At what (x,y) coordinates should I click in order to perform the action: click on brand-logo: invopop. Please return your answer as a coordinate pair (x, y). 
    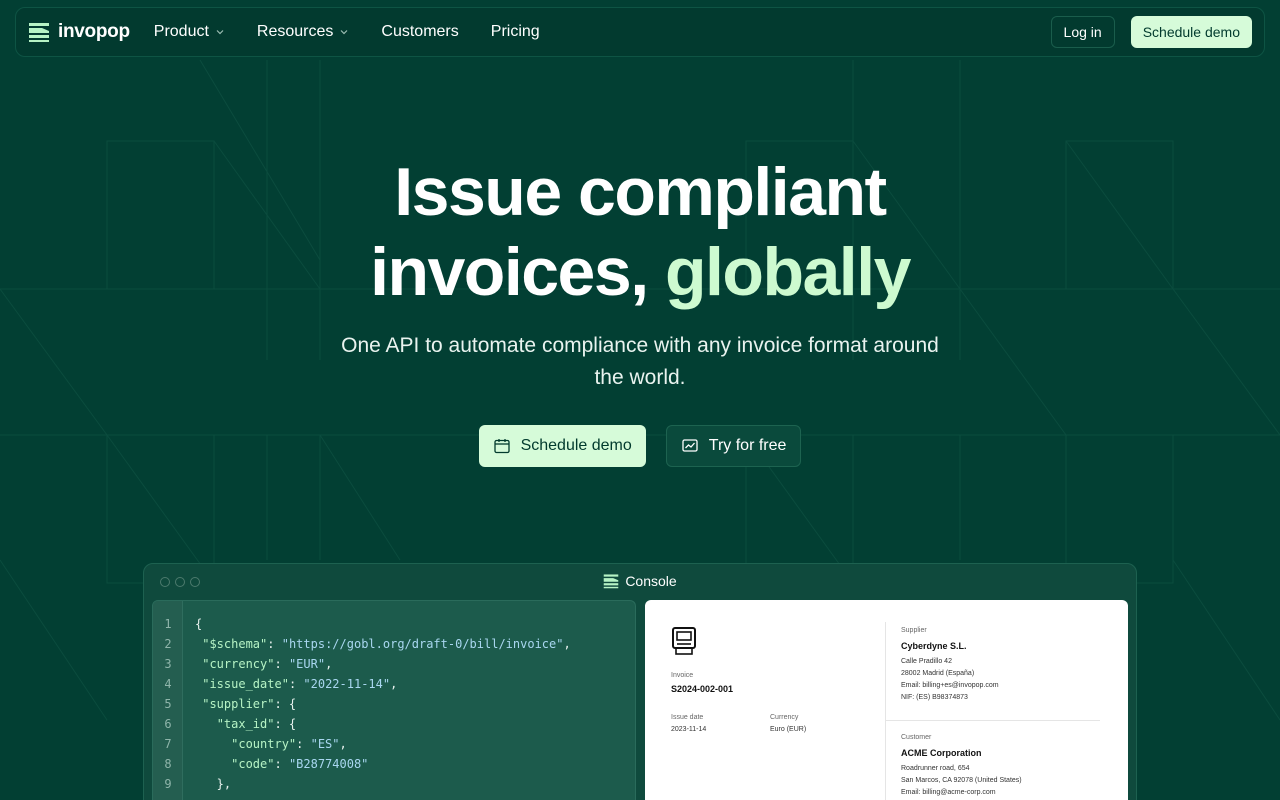
    Looking at the image, I should click on (79, 32).